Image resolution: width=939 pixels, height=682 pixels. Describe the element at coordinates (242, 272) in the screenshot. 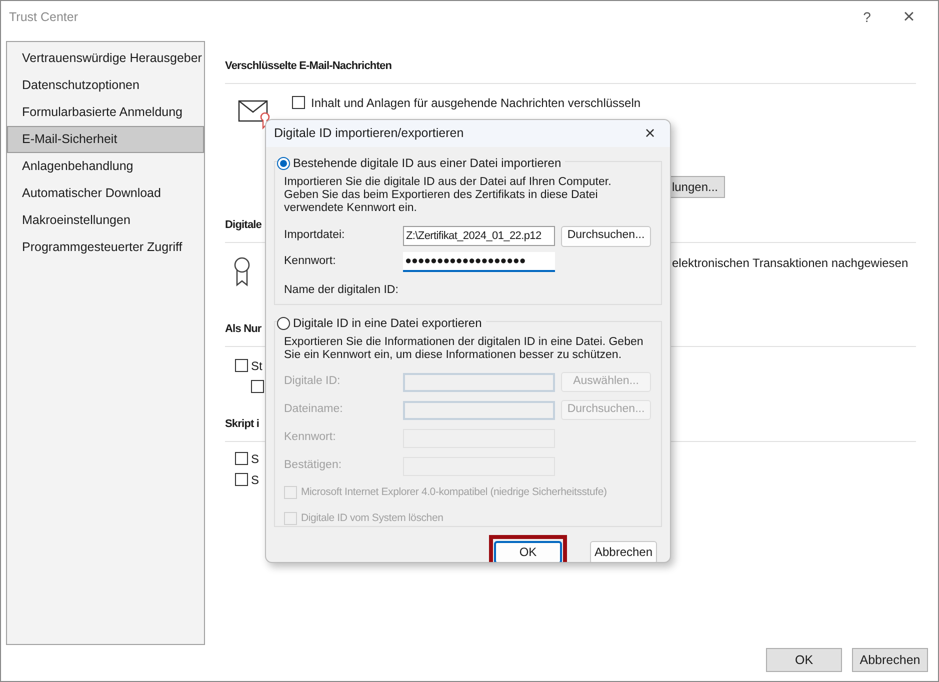

I see `ribbon-certificate-icon` at that location.